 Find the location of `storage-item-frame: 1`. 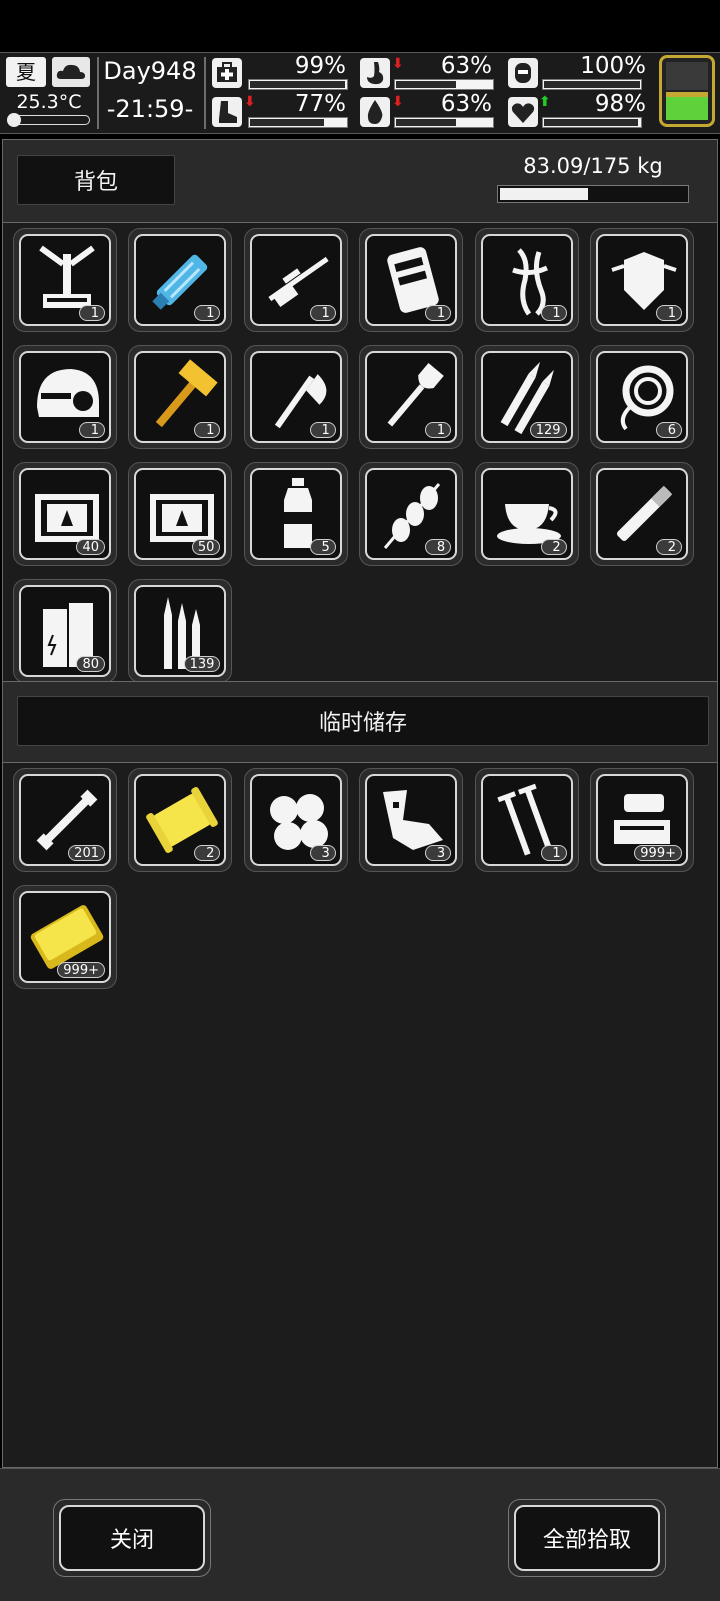

storage-item-frame: 1 is located at coordinates (526, 820).